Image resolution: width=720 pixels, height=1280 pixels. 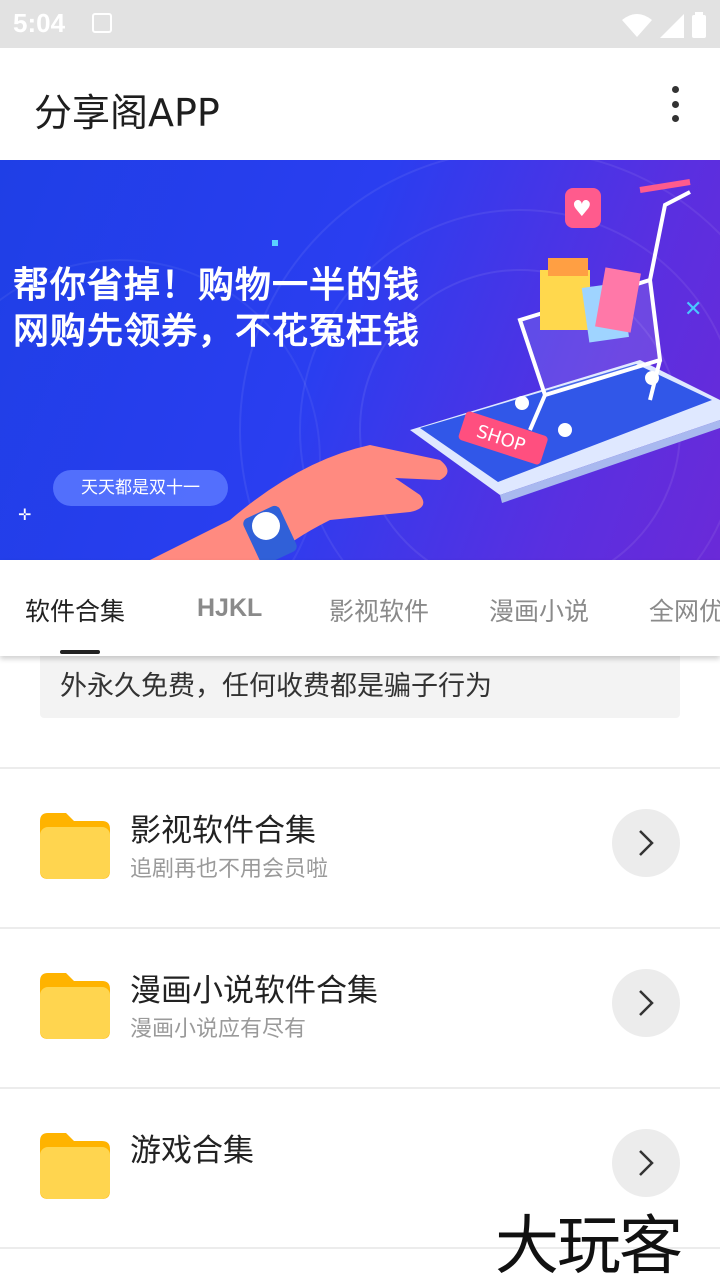 I want to click on more-vert-icon, so click(x=675, y=104).